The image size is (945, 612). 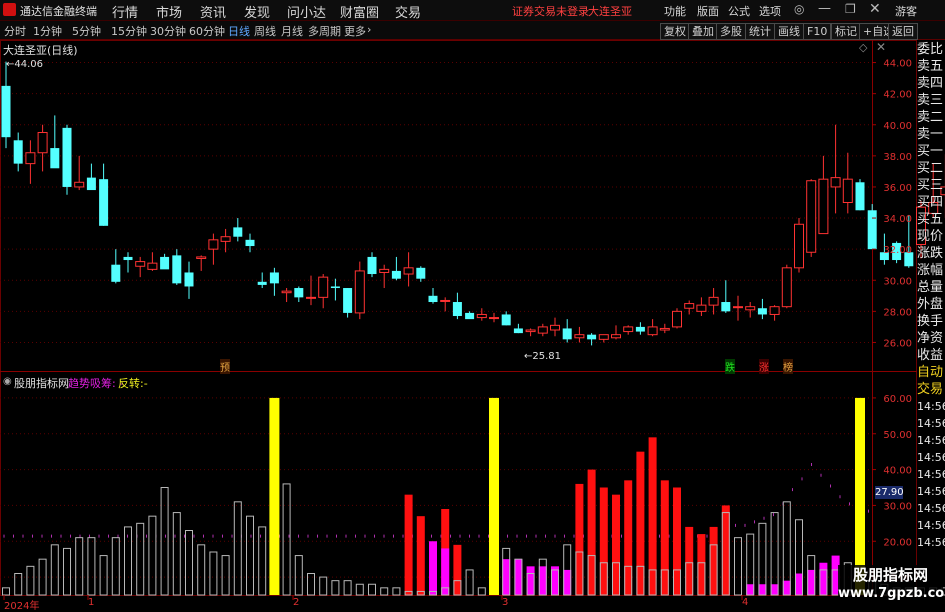 I want to click on price-tick-label: 34.00, so click(x=897, y=219).